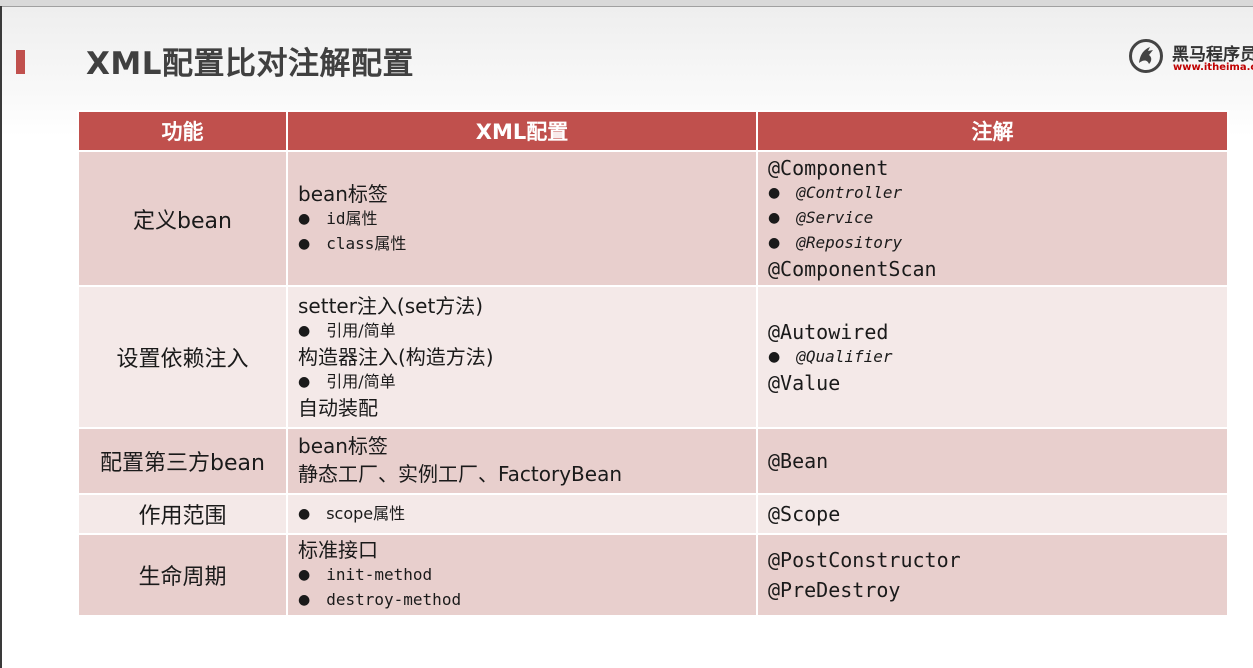  I want to click on brand-logo: 黑马程序员 www.itheima.com, so click(1190, 58).